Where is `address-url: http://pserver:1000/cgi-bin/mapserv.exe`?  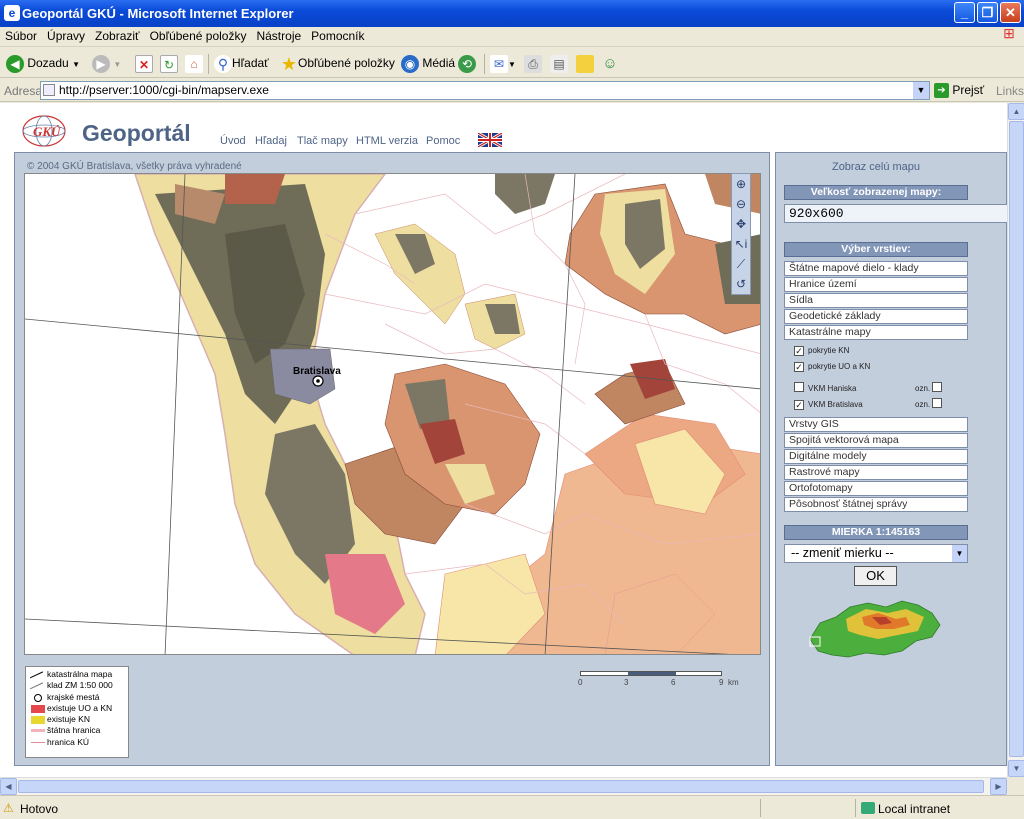
address-url: http://pserver:1000/cgi-bin/mapserv.exe is located at coordinates (164, 90).